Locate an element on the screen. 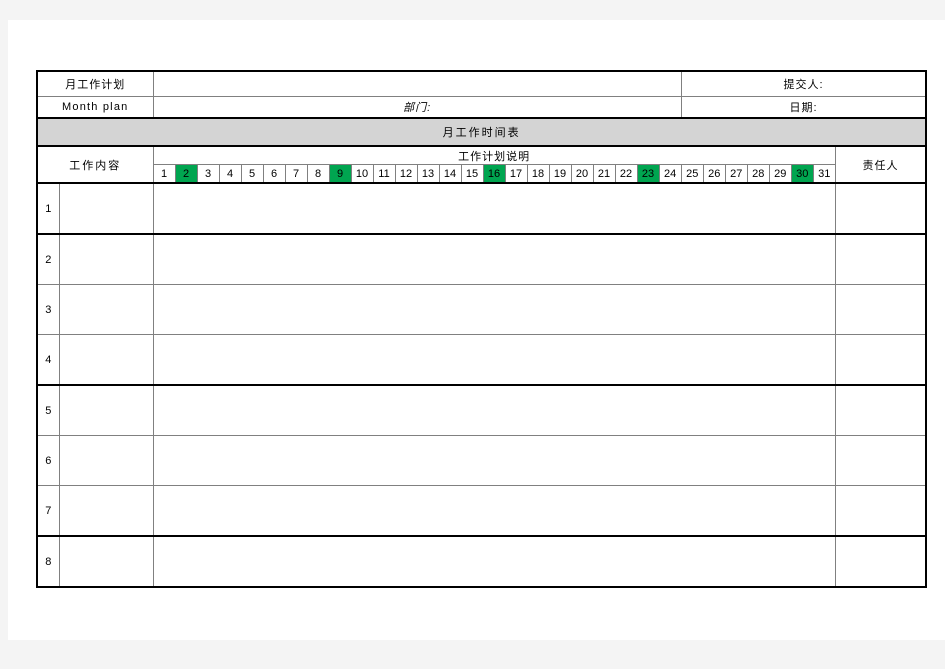 The image size is (945, 669). day-header-14: 14 is located at coordinates (450, 174).